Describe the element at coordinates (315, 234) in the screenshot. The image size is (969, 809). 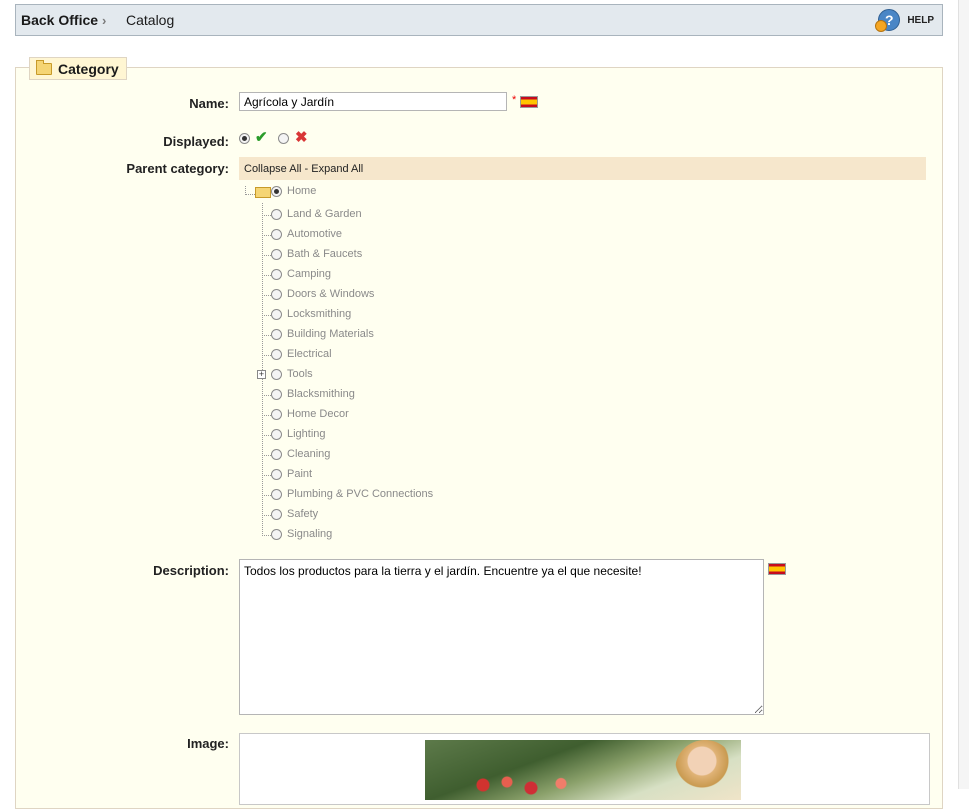
I see `tree-label: Automotive` at that location.